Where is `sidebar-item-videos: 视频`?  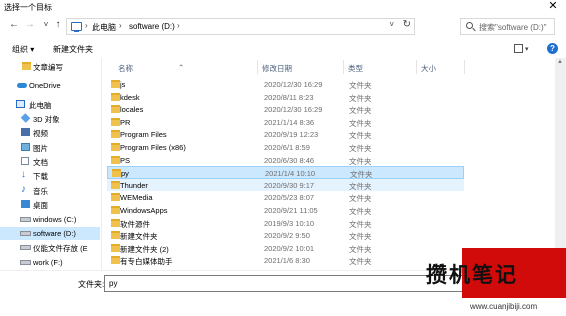 sidebar-item-videos: 视频 is located at coordinates (50, 132).